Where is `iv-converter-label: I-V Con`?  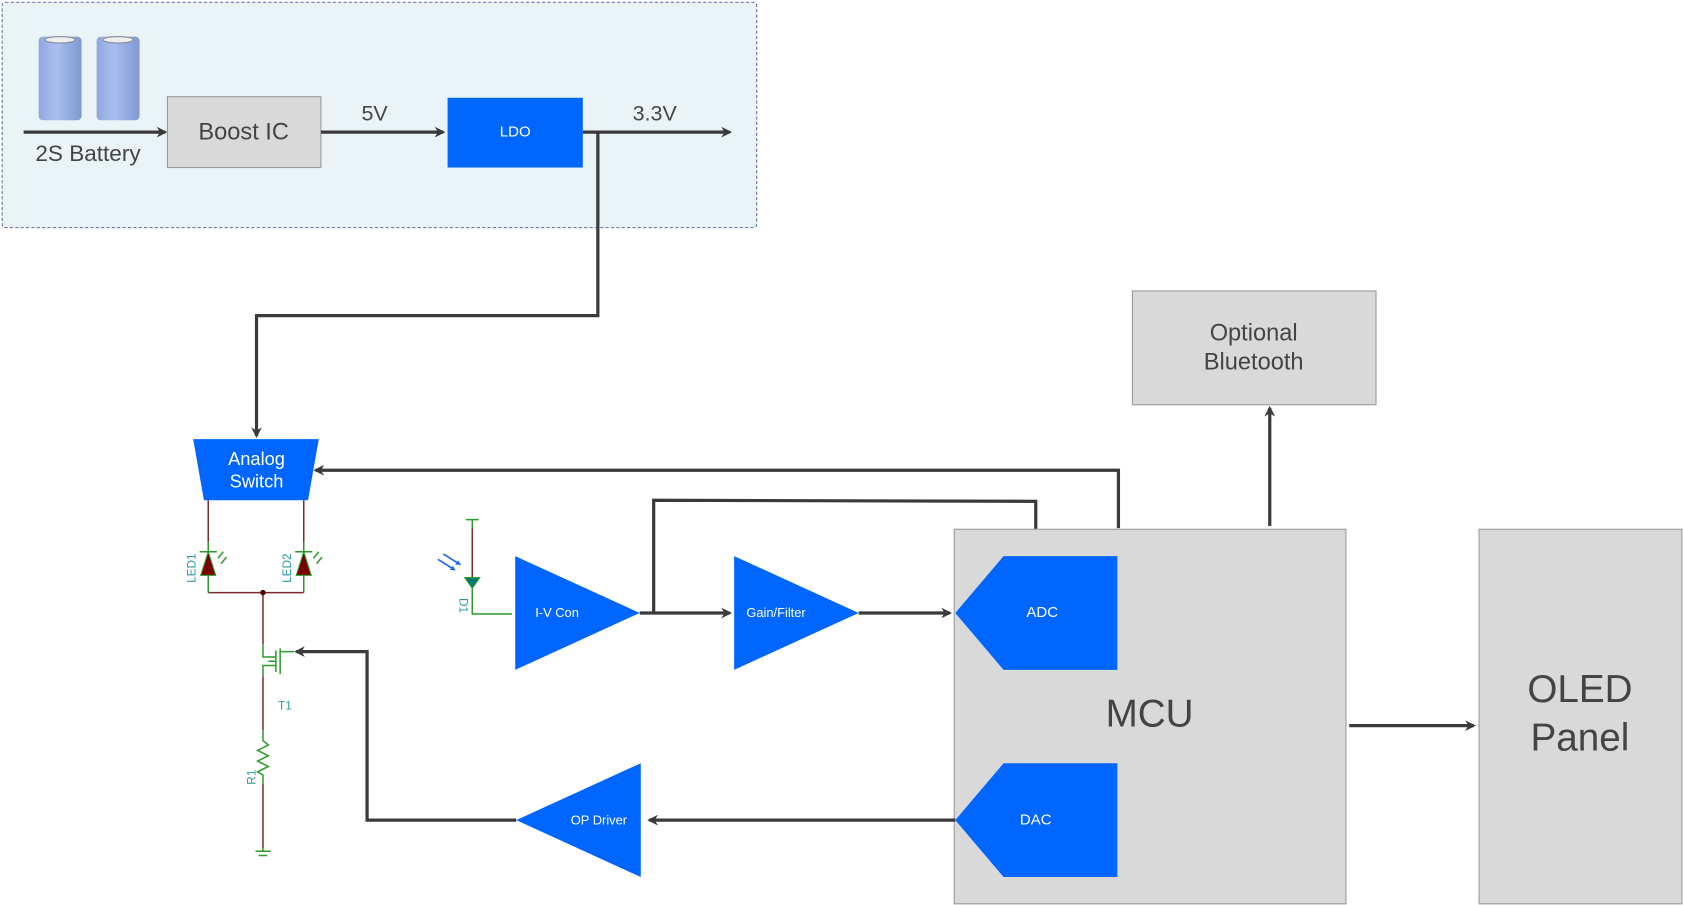
iv-converter-label: I-V Con is located at coordinates (557, 612).